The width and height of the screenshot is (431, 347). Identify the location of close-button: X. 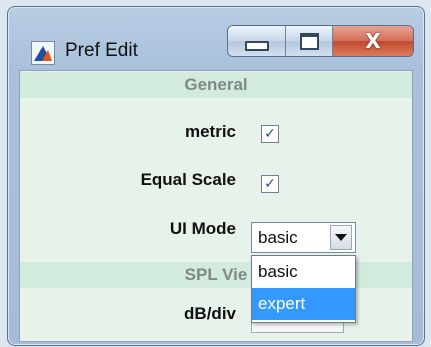
(373, 41).